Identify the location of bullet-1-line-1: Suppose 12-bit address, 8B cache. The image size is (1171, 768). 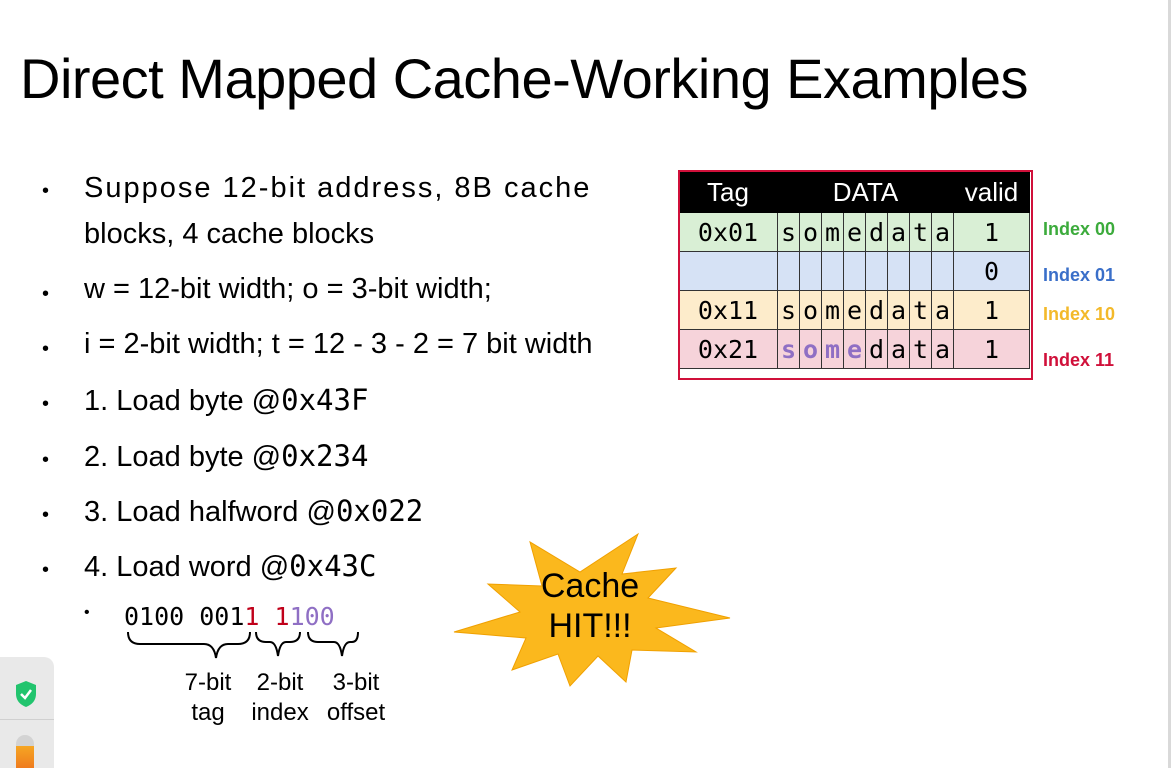
(338, 188).